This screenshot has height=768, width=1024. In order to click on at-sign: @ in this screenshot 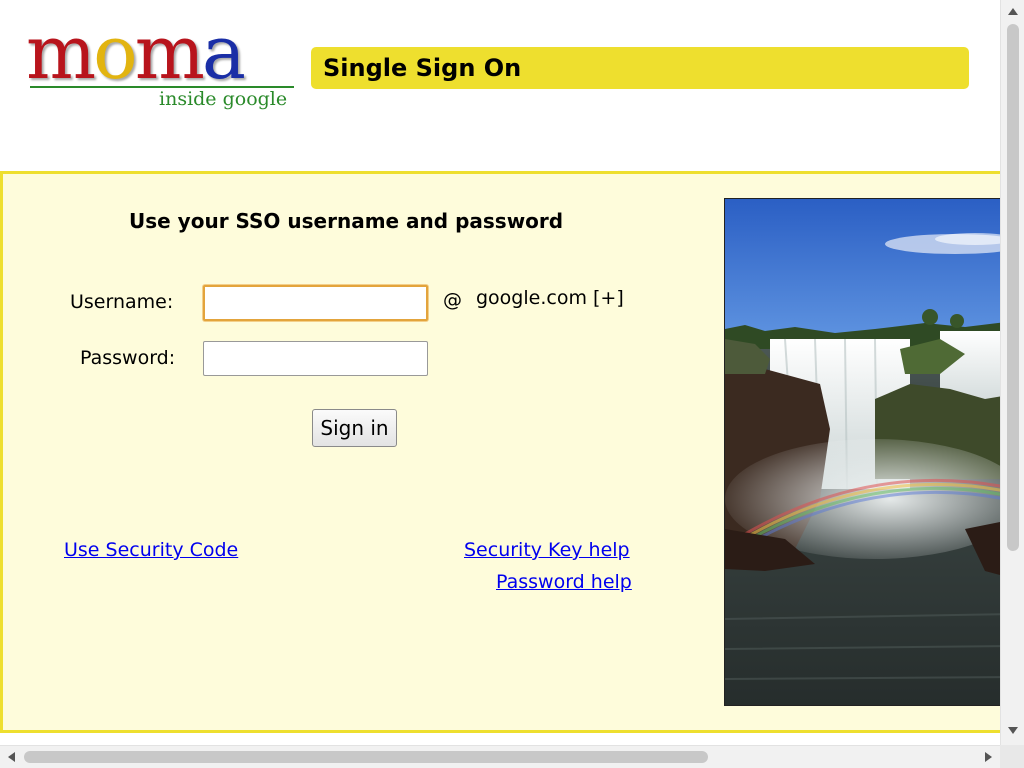, I will do `click(452, 300)`.